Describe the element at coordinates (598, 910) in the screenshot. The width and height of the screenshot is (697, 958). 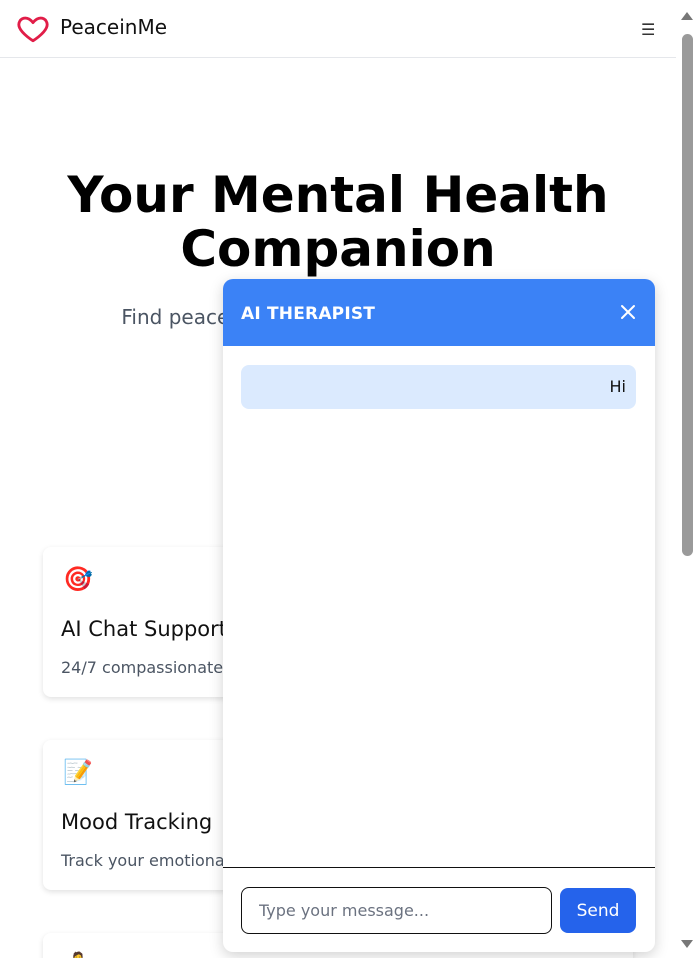
I see `send-button: Send` at that location.